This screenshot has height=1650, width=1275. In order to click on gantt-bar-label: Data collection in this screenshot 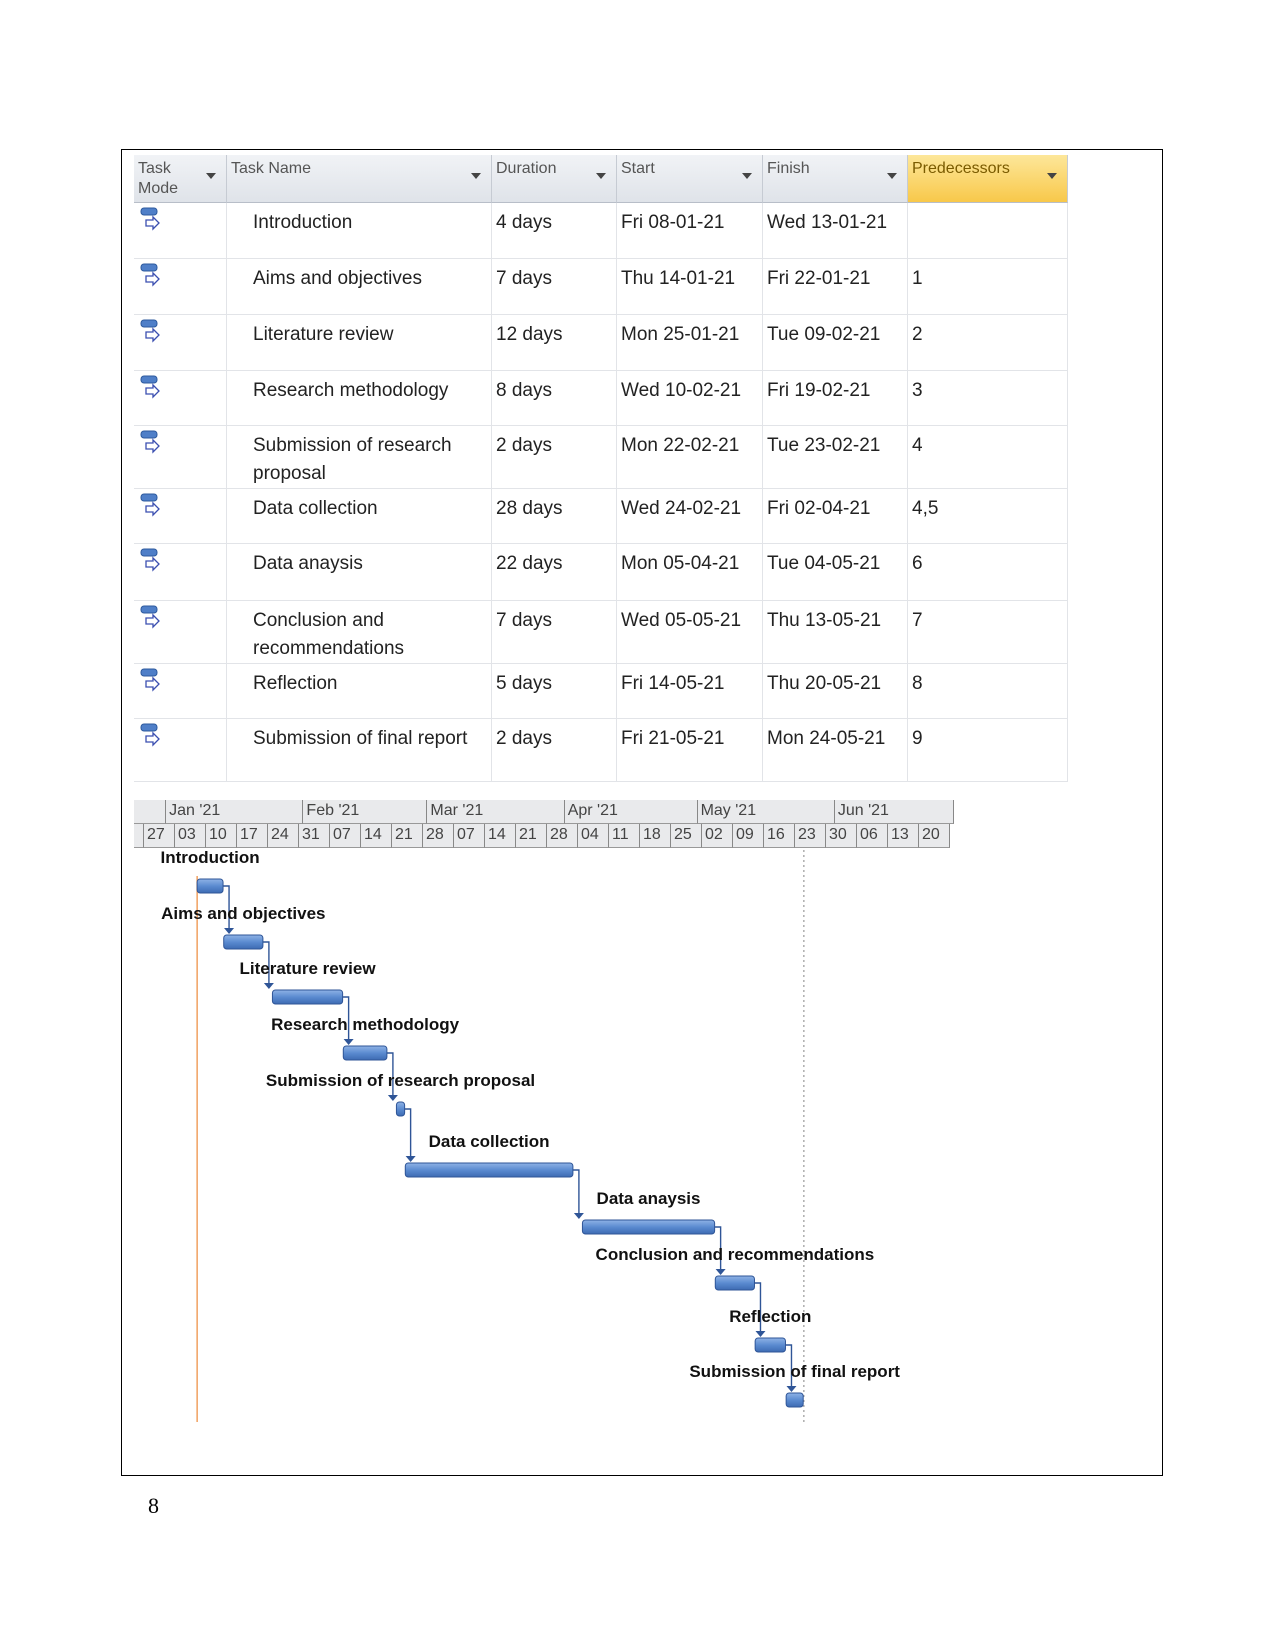, I will do `click(489, 1141)`.